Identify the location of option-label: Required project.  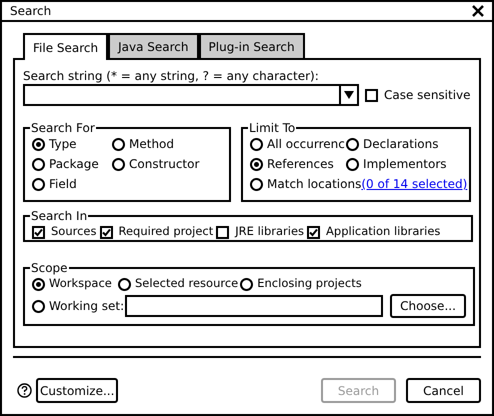
(166, 232).